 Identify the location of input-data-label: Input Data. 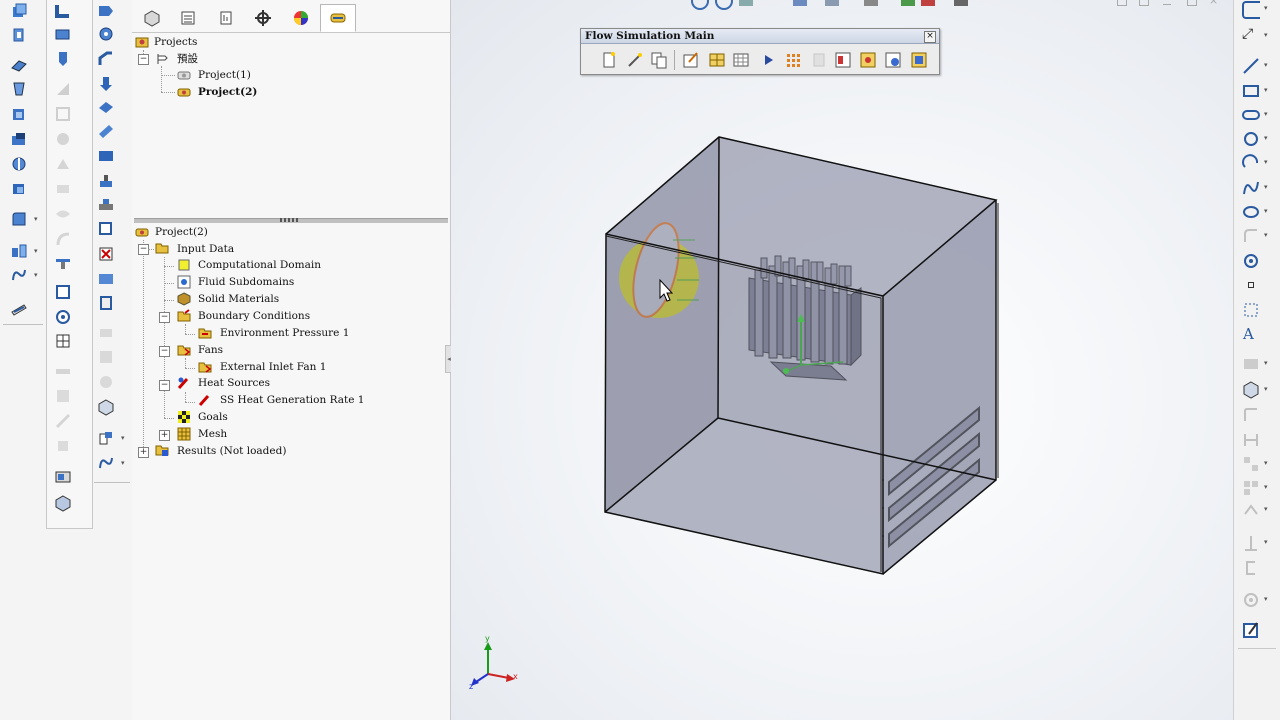
(205, 249).